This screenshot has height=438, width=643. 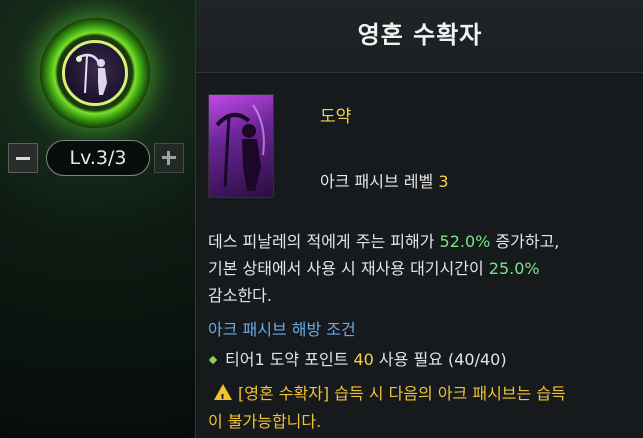 I want to click on skill-node-soul-reaper, so click(x=95, y=73).